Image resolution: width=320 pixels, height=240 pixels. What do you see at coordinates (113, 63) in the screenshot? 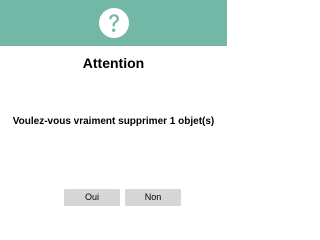
I see `dialog-title: Attention` at bounding box center [113, 63].